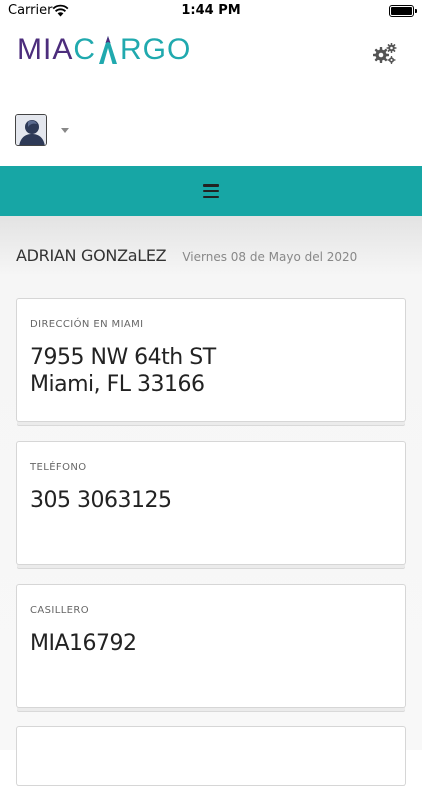 The height and width of the screenshot is (786, 422). I want to click on hamburger-icon, so click(211, 191).